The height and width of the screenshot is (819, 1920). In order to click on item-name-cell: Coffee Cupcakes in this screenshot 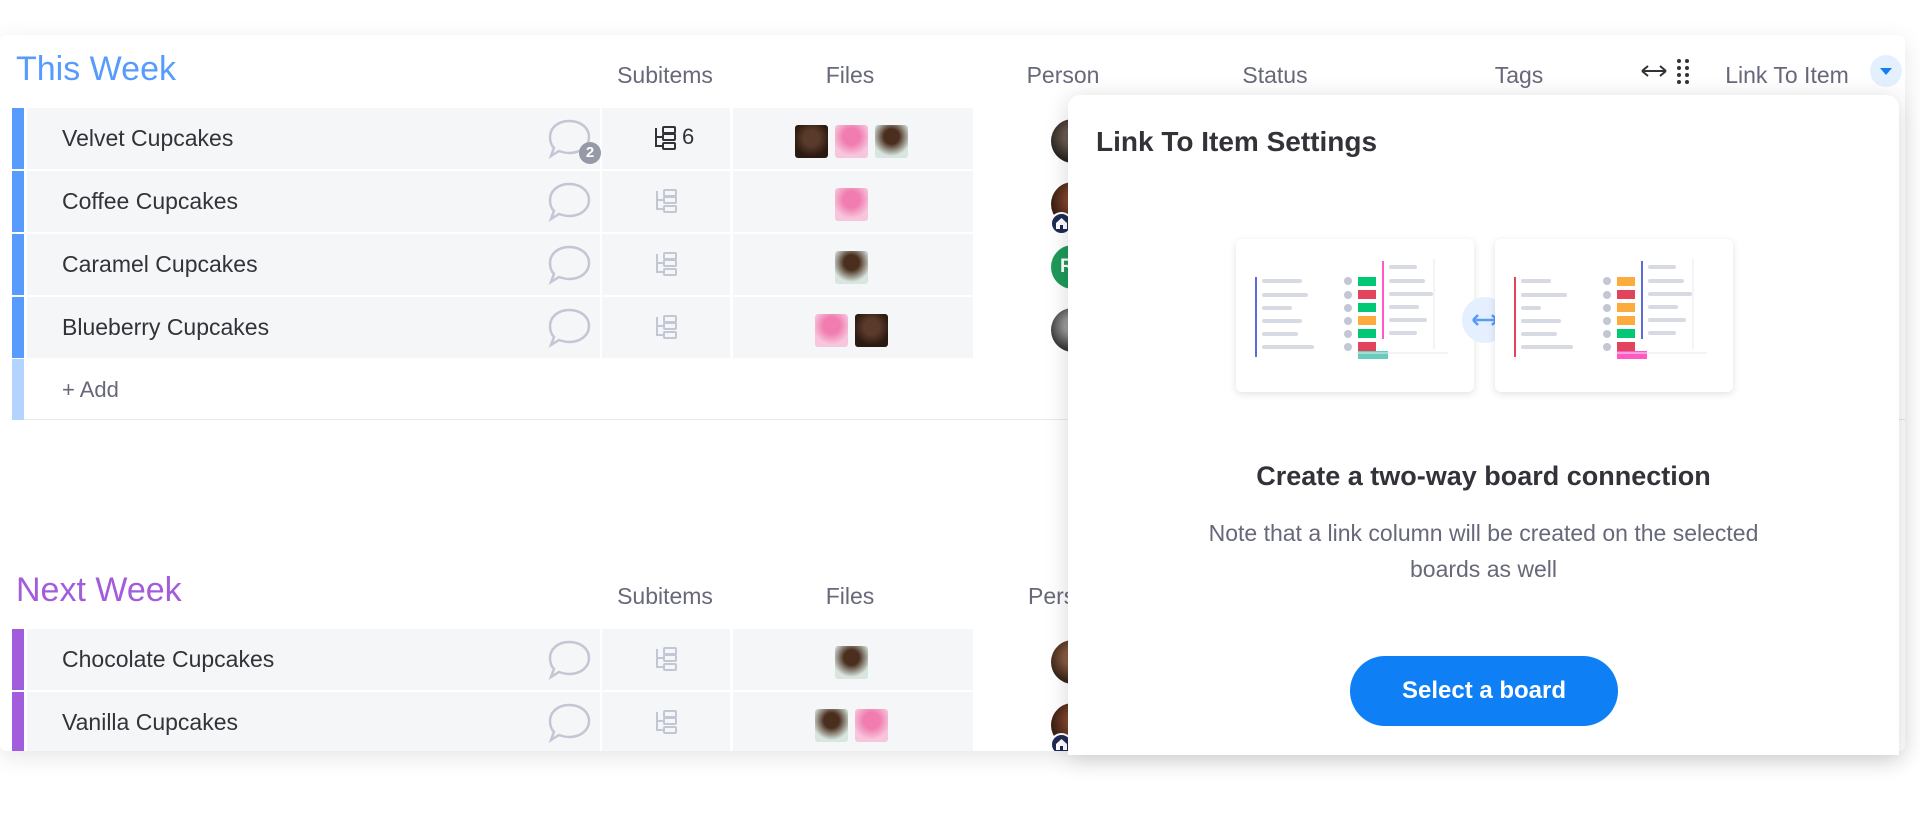, I will do `click(313, 201)`.